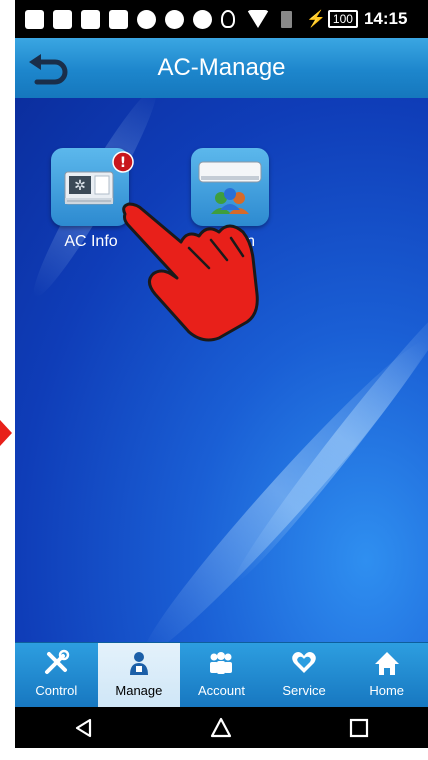  I want to click on keyboard-icon, so click(34, 19).